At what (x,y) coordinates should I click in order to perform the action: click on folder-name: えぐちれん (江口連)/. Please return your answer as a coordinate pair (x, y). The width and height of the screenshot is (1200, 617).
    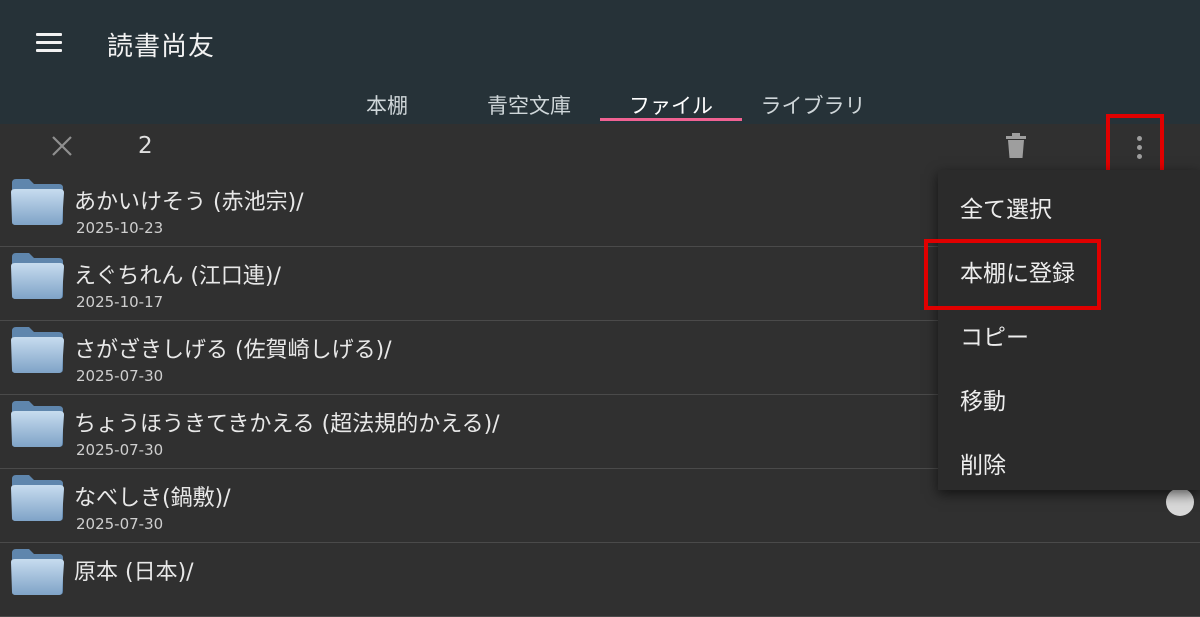
    Looking at the image, I should click on (177, 276).